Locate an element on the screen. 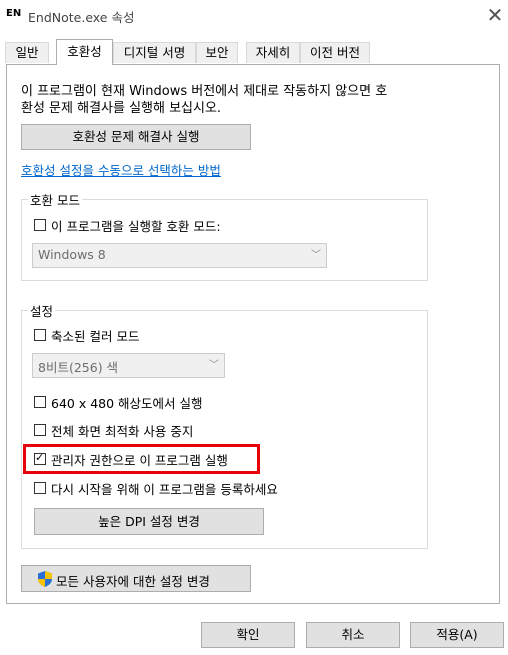 The width and height of the screenshot is (508, 655). tab-details: 자세히 is located at coordinates (273, 52).